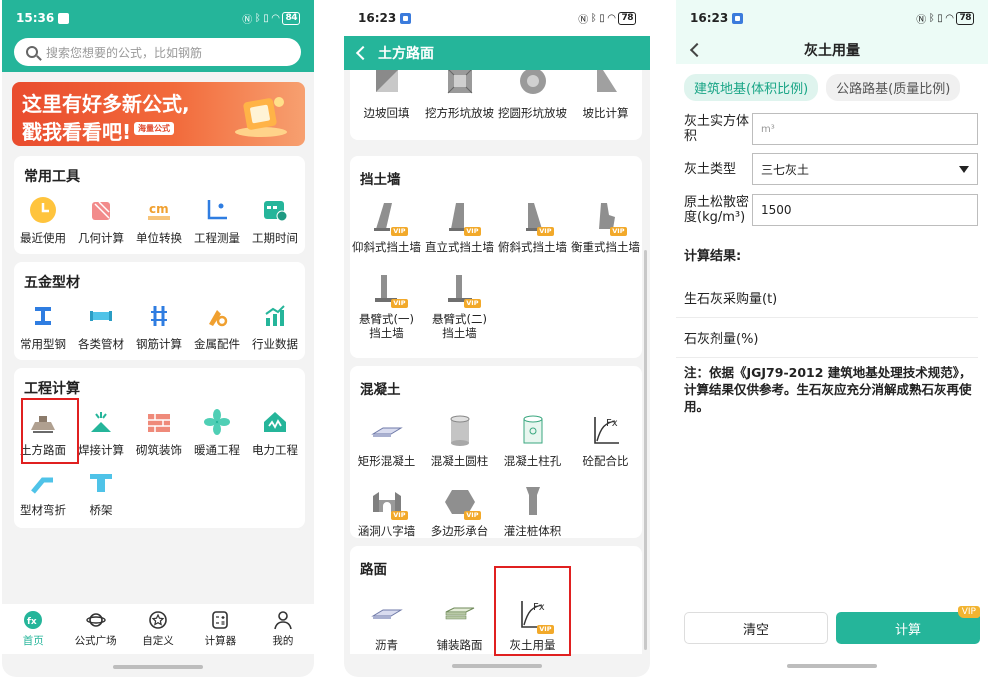 The height and width of the screenshot is (677, 993). I want to click on battery-icon: 78, so click(627, 18).